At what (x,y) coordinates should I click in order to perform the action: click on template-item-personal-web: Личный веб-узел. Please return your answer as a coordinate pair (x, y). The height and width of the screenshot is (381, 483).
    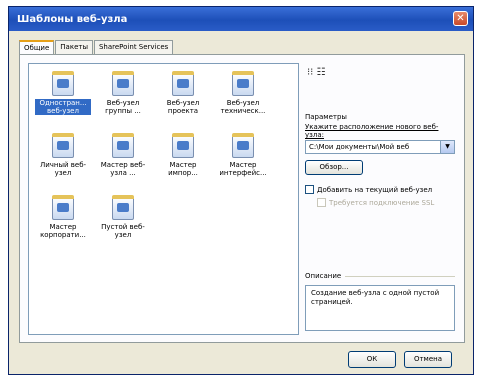
    Looking at the image, I should click on (63, 155).